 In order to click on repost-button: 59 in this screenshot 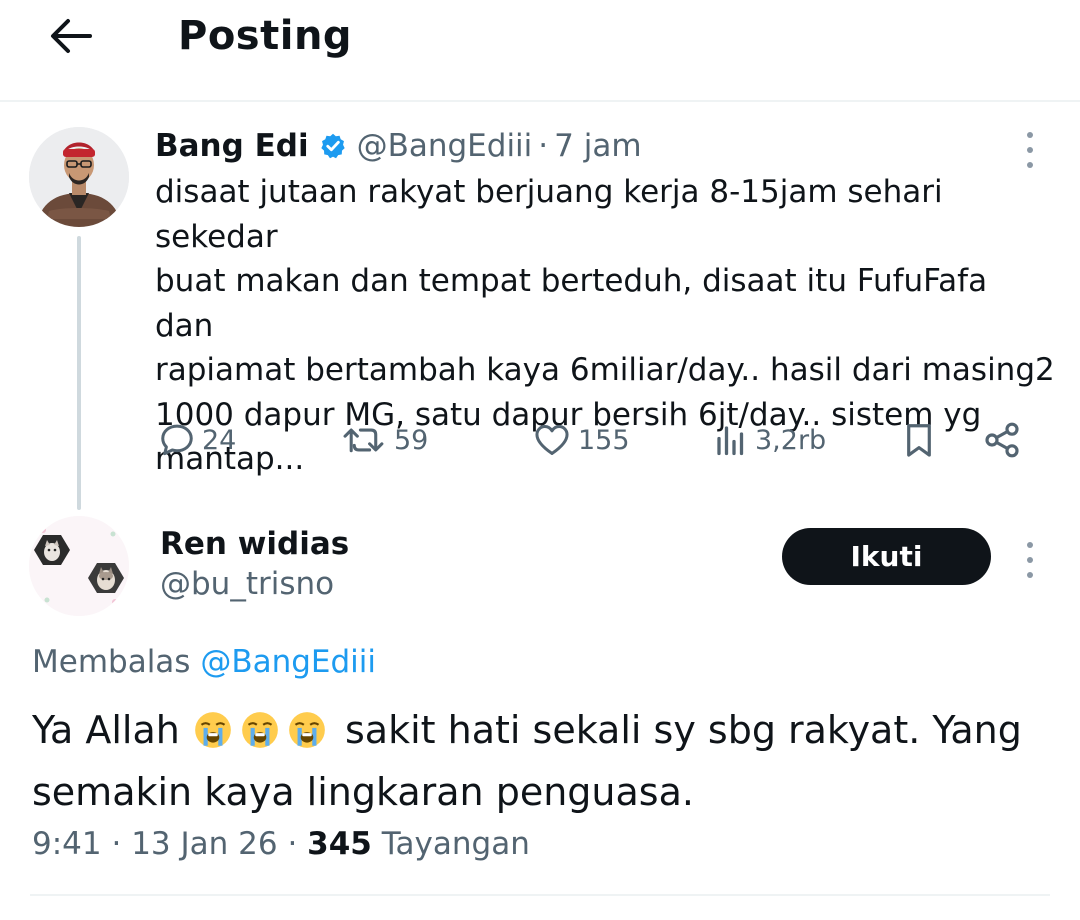, I will do `click(385, 440)`.